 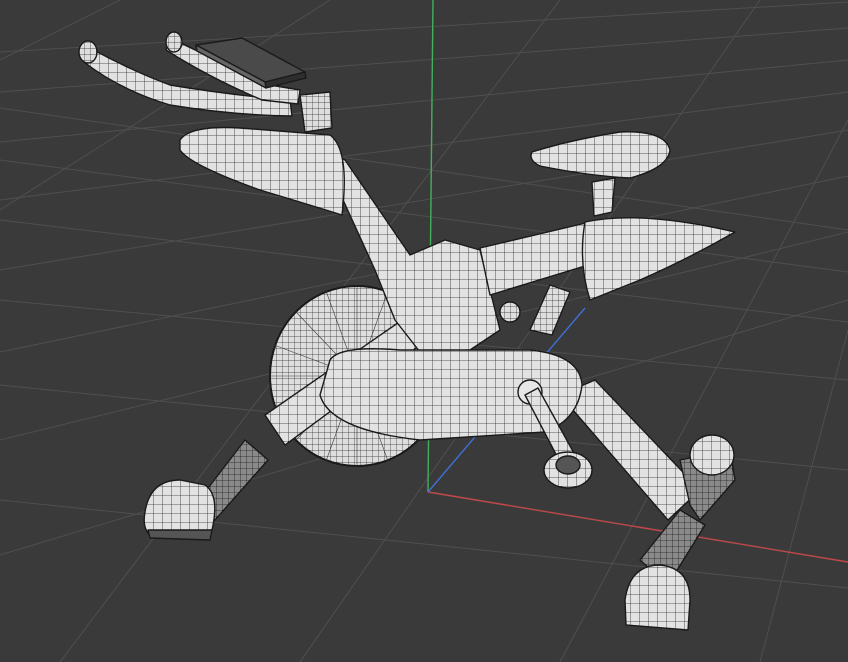 What do you see at coordinates (603, 197) in the screenshot?
I see `seat-post` at bounding box center [603, 197].